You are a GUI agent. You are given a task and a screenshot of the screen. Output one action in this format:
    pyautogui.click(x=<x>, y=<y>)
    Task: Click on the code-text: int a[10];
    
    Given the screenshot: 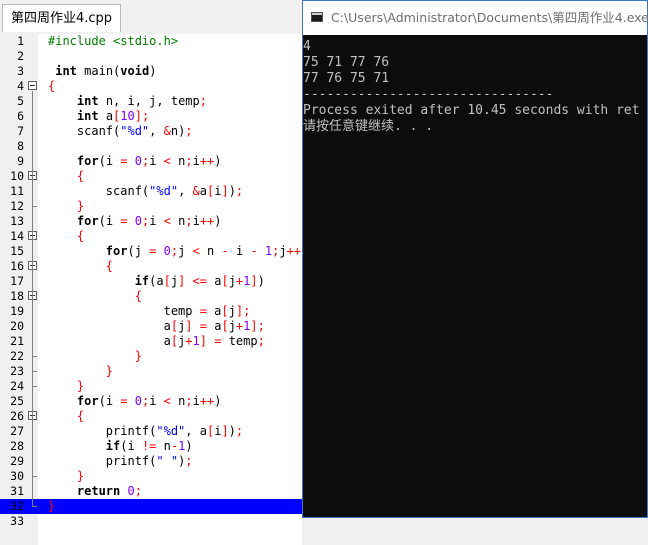 What is the action you would take?
    pyautogui.click(x=113, y=116)
    